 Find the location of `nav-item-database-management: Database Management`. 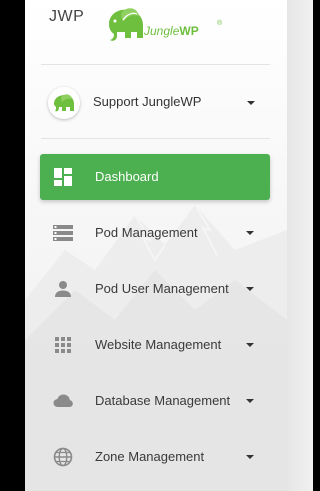

nav-item-database-management: Database Management is located at coordinates (155, 401).